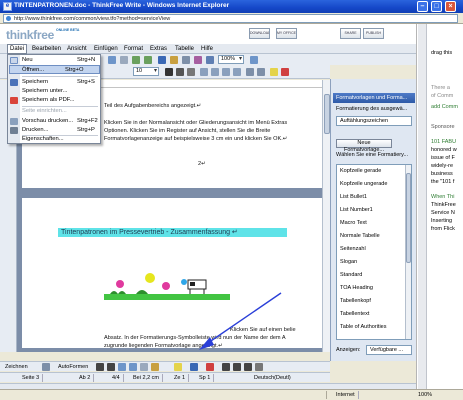 The width and height of the screenshot is (463, 400). I want to click on drawing-icon, so click(198, 60).